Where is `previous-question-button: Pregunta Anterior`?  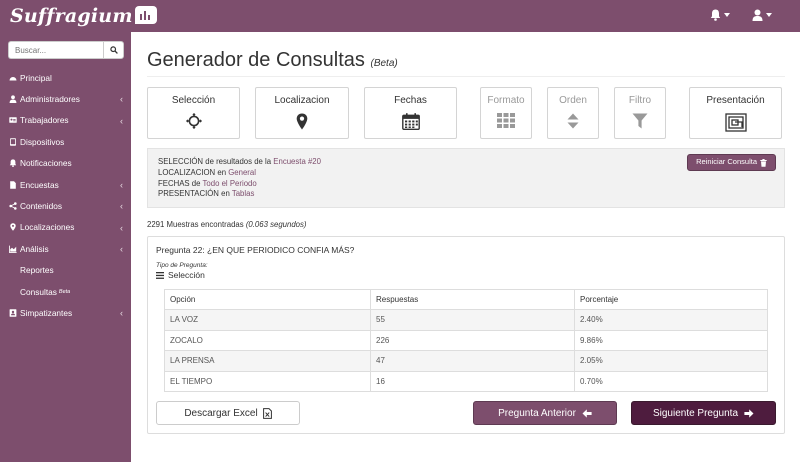
previous-question-button: Pregunta Anterior is located at coordinates (545, 413).